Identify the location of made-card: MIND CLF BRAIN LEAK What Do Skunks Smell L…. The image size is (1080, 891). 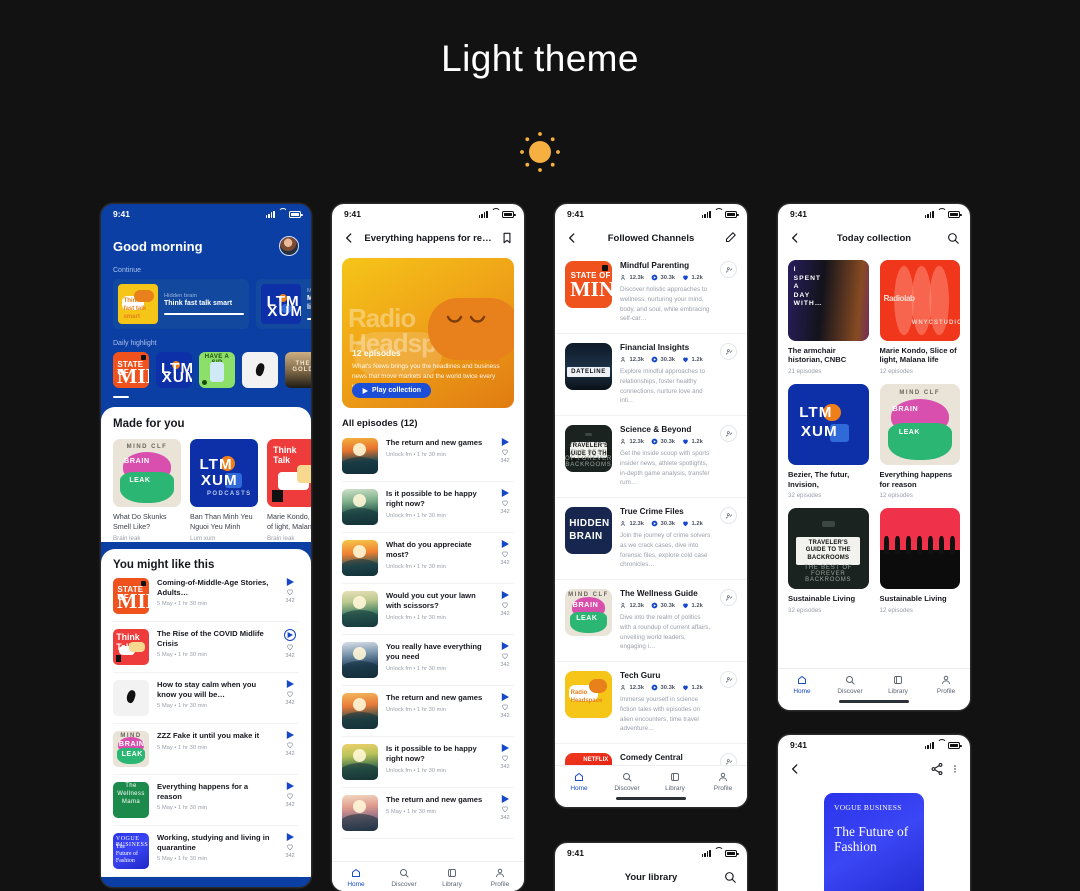
(147, 490).